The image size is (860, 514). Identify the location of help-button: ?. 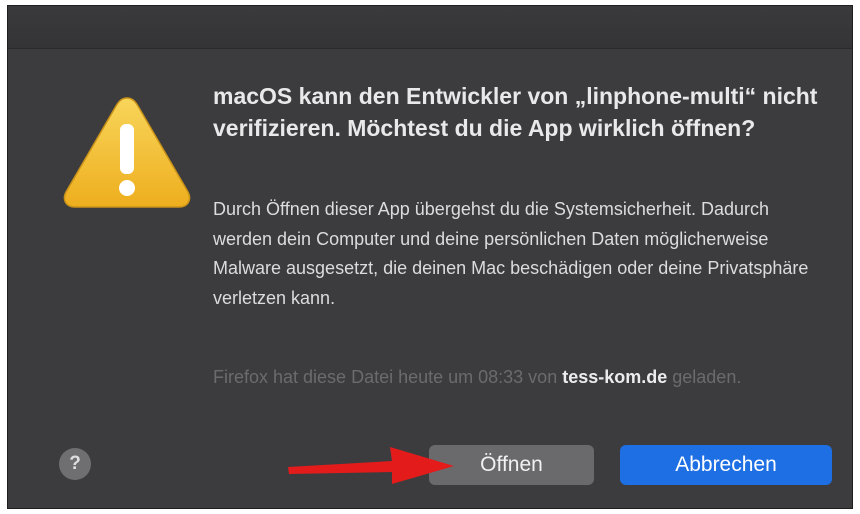
(75, 464).